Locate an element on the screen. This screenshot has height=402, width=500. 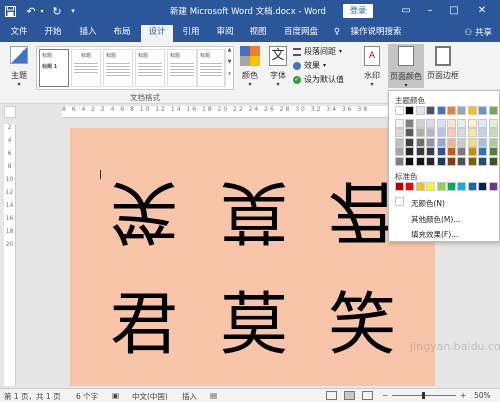
web-layout-icon is located at coordinates (367, 395).